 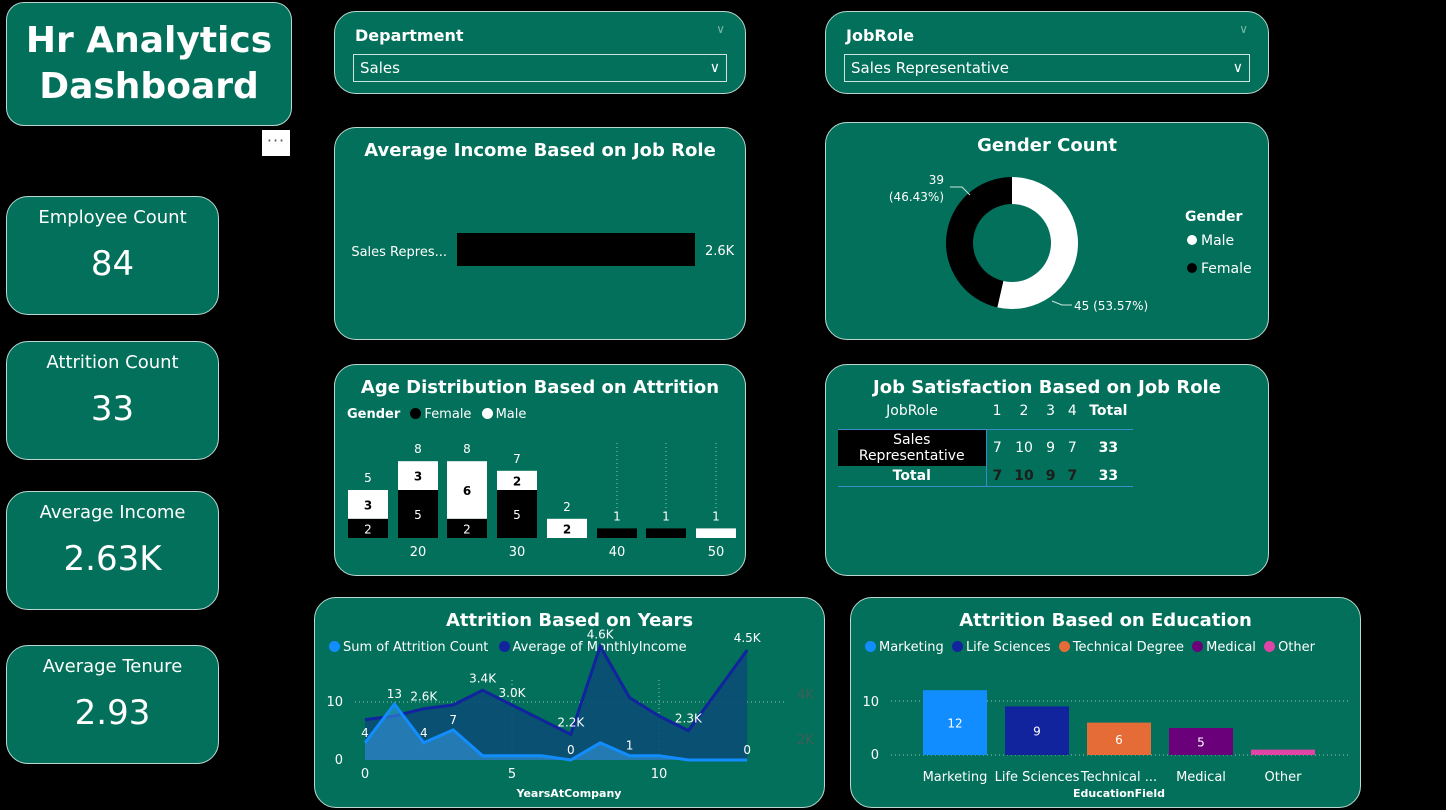 I want to click on jobrole-slicer: JobRole ∨ Sales Representative ∨, so click(x=1047, y=52).